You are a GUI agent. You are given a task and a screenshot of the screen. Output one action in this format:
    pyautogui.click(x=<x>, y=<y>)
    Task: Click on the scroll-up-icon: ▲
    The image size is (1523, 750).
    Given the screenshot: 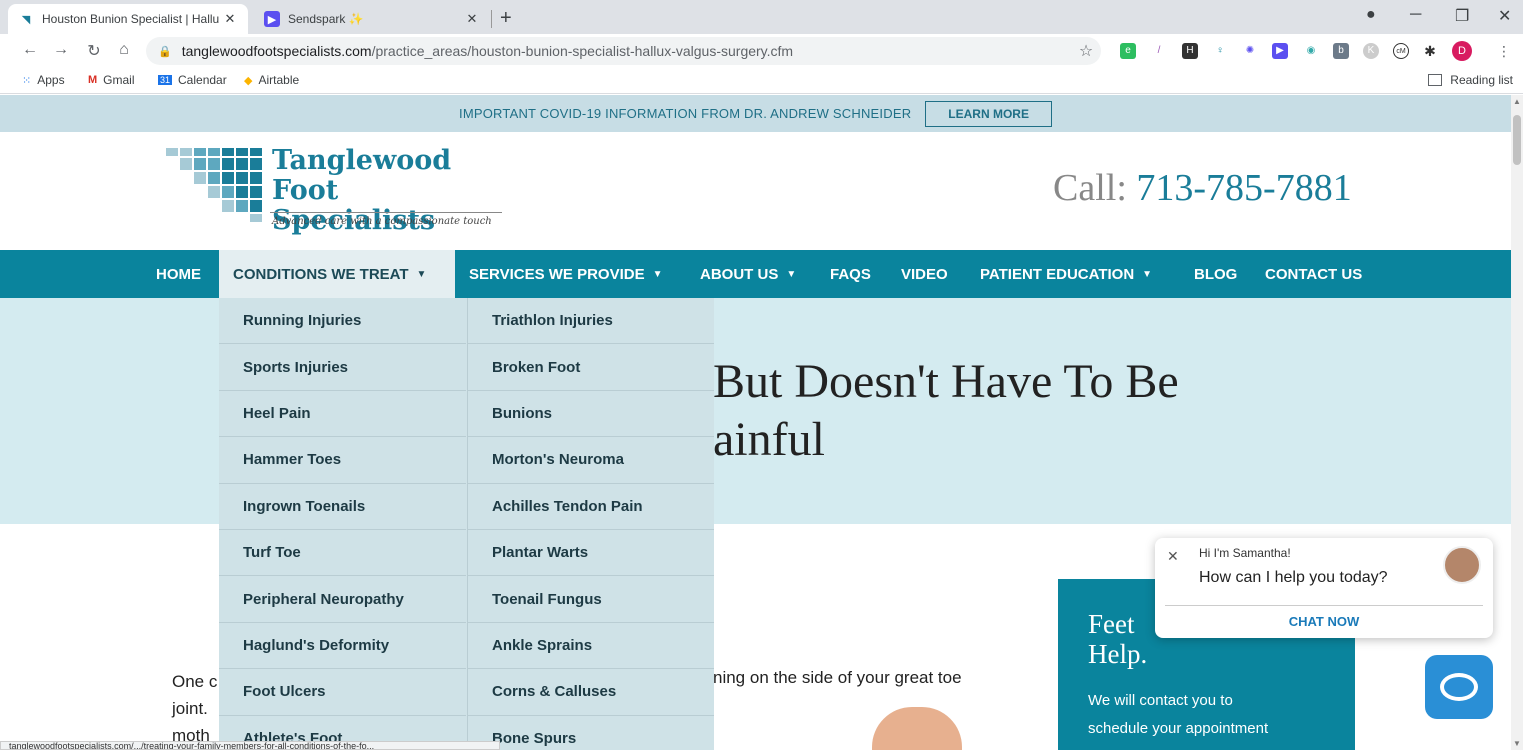 What is the action you would take?
    pyautogui.click(x=1517, y=101)
    